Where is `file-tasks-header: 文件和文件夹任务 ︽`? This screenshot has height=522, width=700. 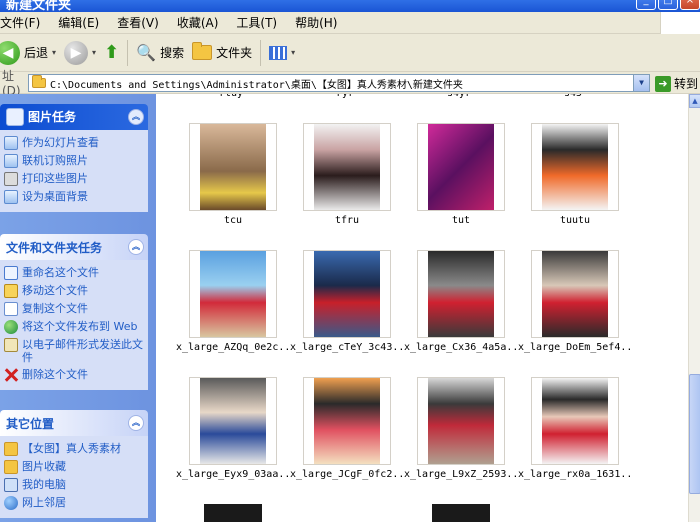 file-tasks-header: 文件和文件夹任务 ︽ is located at coordinates (74, 247).